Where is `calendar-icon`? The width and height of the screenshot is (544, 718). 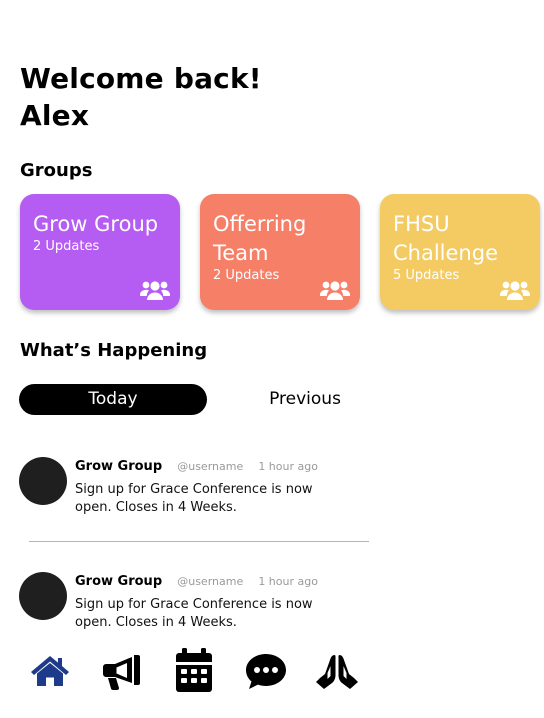 calendar-icon is located at coordinates (194, 670).